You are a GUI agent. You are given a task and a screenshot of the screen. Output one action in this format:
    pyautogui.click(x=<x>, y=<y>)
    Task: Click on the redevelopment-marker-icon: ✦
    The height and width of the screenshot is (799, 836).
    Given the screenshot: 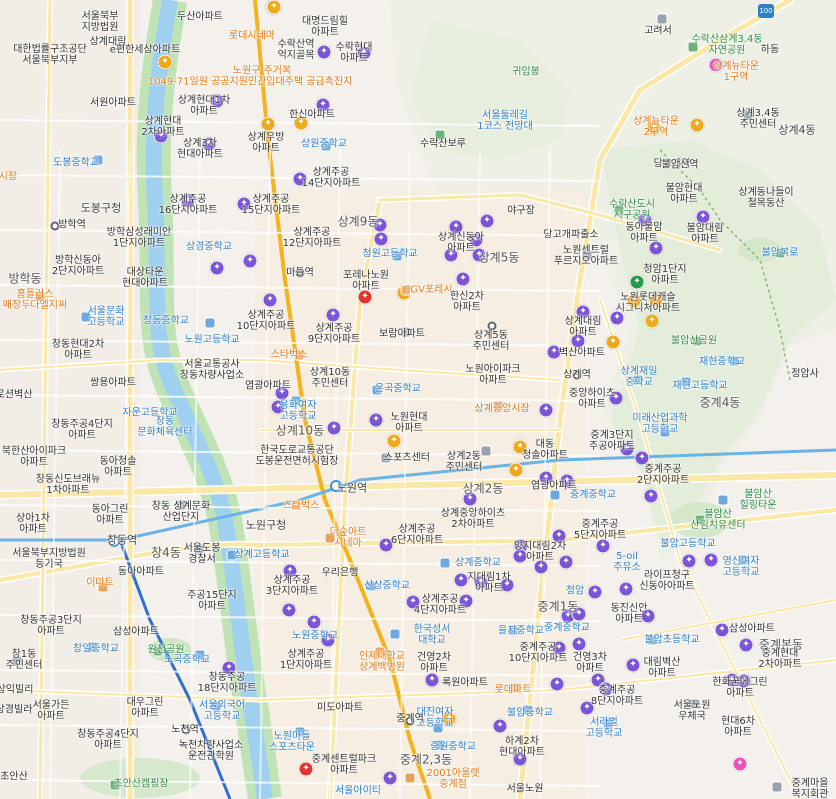 What is the action you would take?
    pyautogui.click(x=740, y=764)
    